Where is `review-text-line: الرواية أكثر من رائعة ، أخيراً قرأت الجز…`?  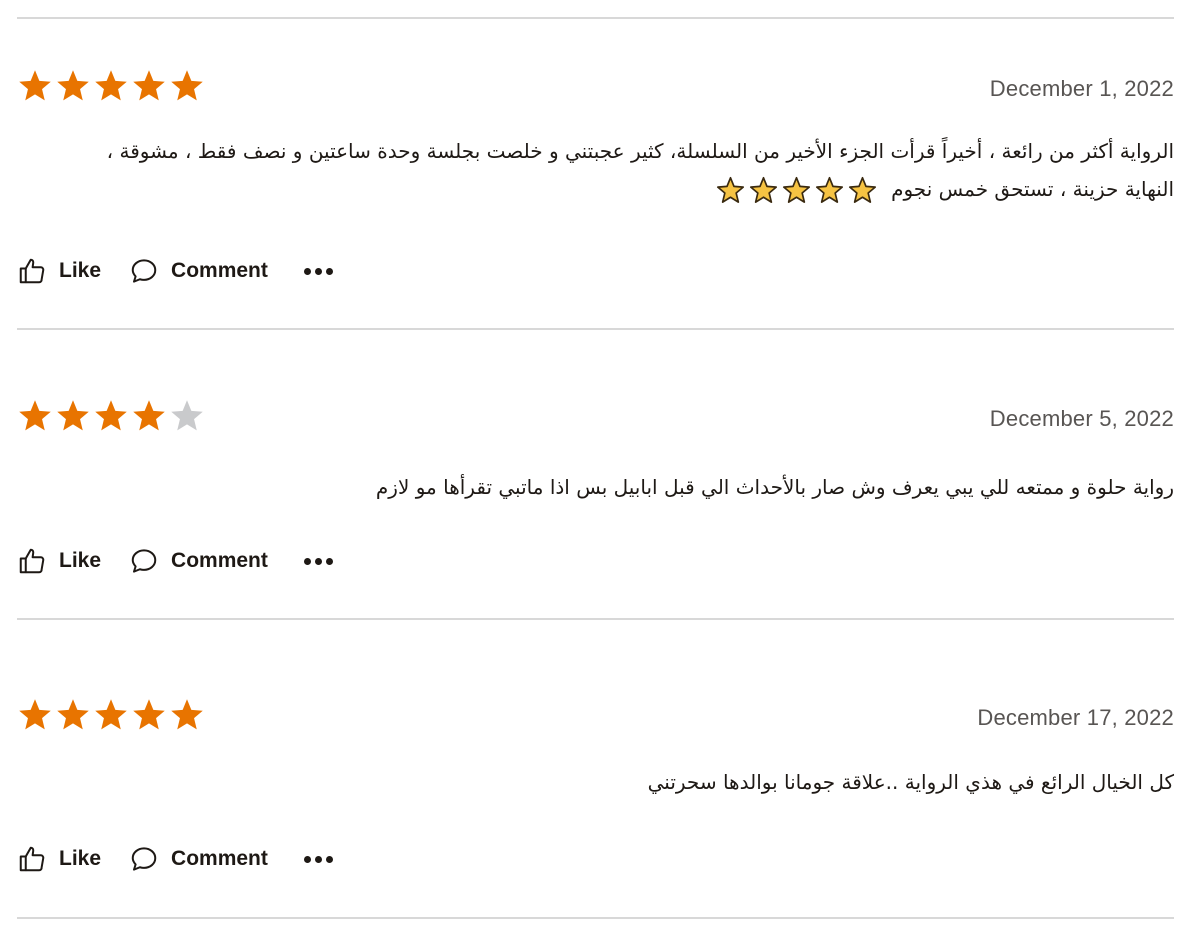 review-text-line: الرواية أكثر من رائعة ، أخيراً قرأت الجز… is located at coordinates (640, 151).